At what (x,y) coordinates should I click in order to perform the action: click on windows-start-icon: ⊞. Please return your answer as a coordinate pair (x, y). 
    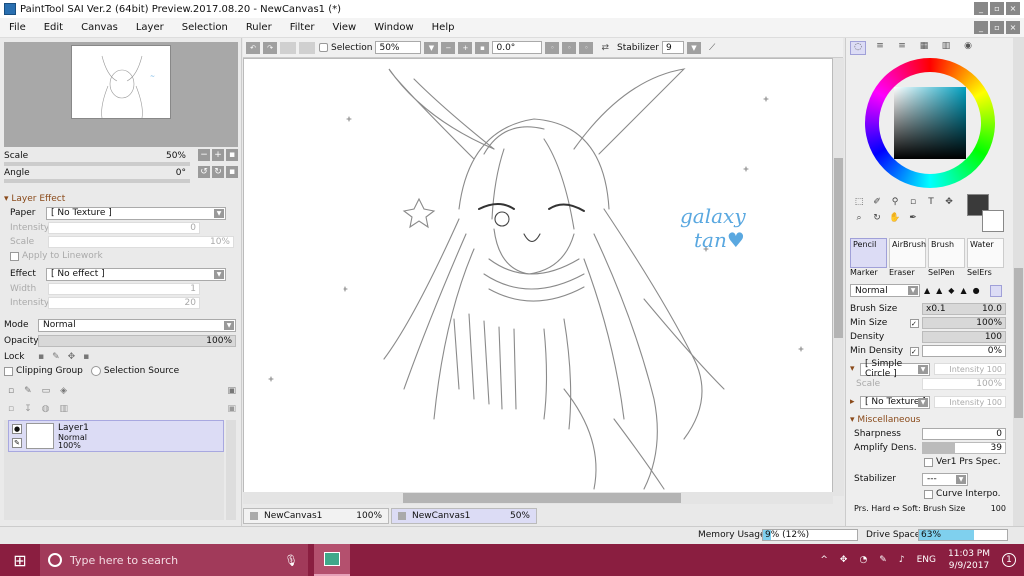
    Looking at the image, I should click on (20, 560).